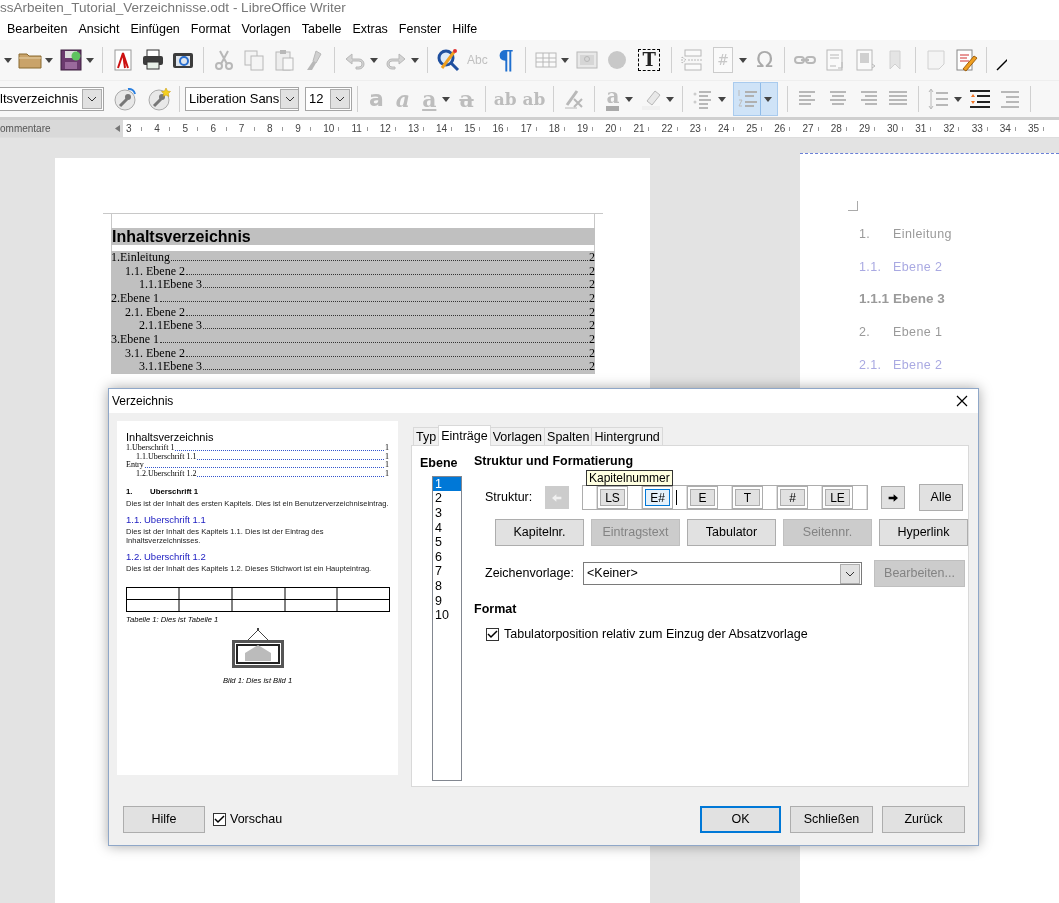 The width and height of the screenshot is (1059, 903). What do you see at coordinates (140, 258) in the screenshot?
I see `toc-entry: 1.Einleitung` at bounding box center [140, 258].